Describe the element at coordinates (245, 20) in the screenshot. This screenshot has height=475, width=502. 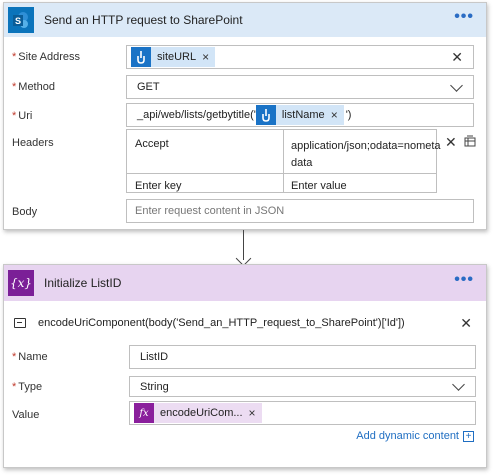
I see `http-request-action-header: S Send an HTTP request to SharePoint •••` at that location.